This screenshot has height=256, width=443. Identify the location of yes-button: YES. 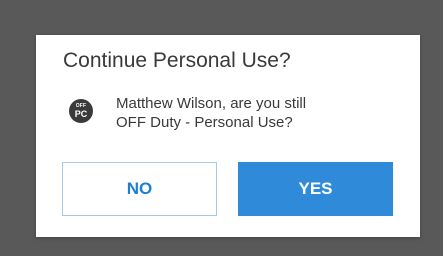
(315, 189).